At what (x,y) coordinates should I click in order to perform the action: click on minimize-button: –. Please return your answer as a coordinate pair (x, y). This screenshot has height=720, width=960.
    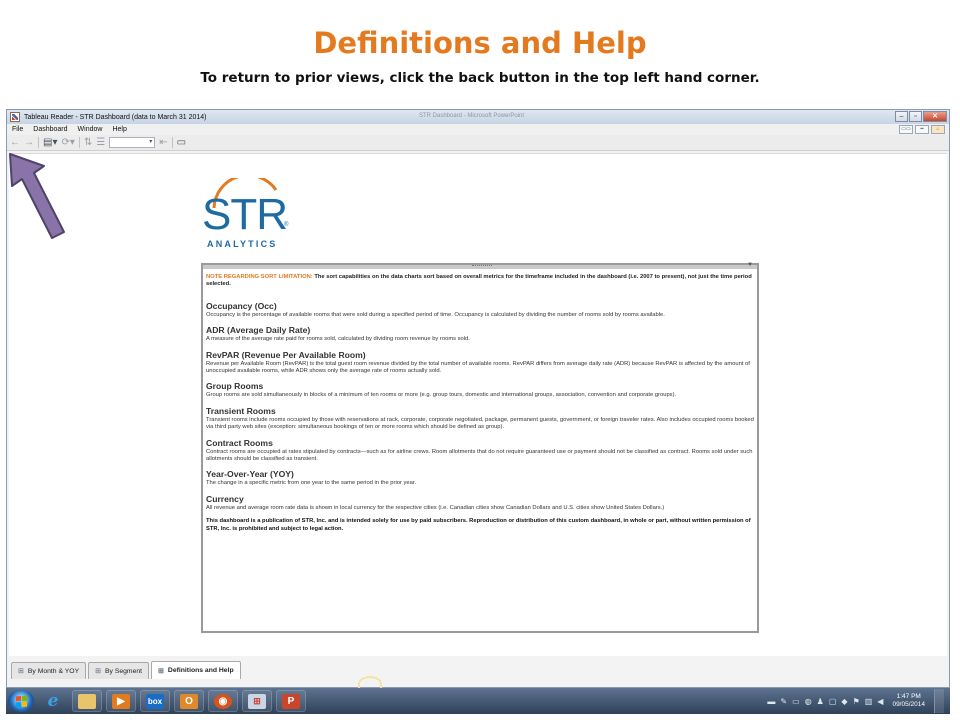
    Looking at the image, I should click on (901, 116).